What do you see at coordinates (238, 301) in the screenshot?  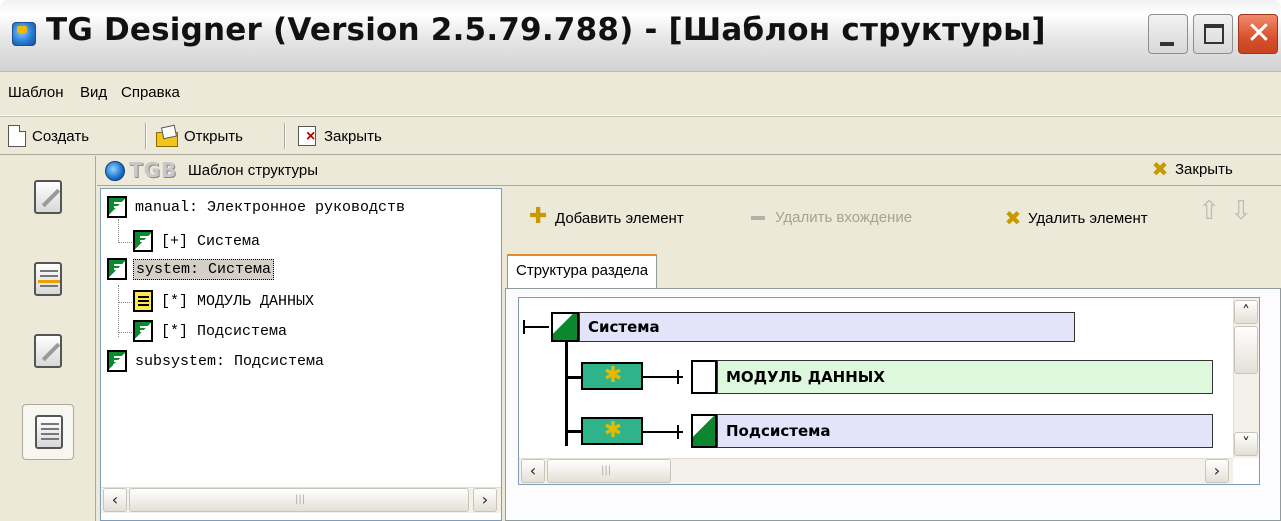 I see `tree-item-label: [*] МОДУЛЬ ДАННЫХ` at bounding box center [238, 301].